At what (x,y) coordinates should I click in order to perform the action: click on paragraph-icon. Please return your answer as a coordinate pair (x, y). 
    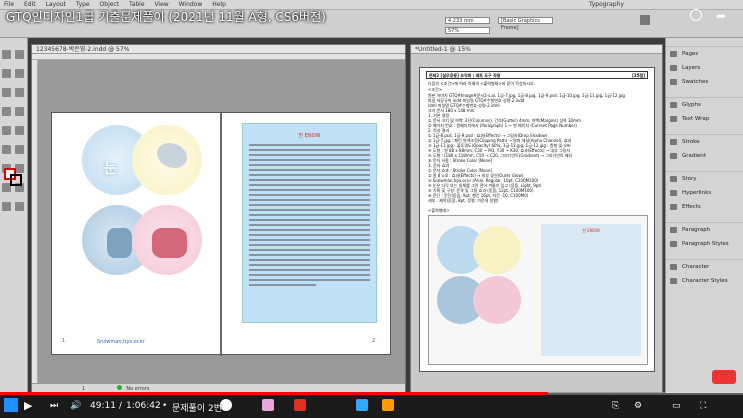
    Looking at the image, I should click on (673, 230).